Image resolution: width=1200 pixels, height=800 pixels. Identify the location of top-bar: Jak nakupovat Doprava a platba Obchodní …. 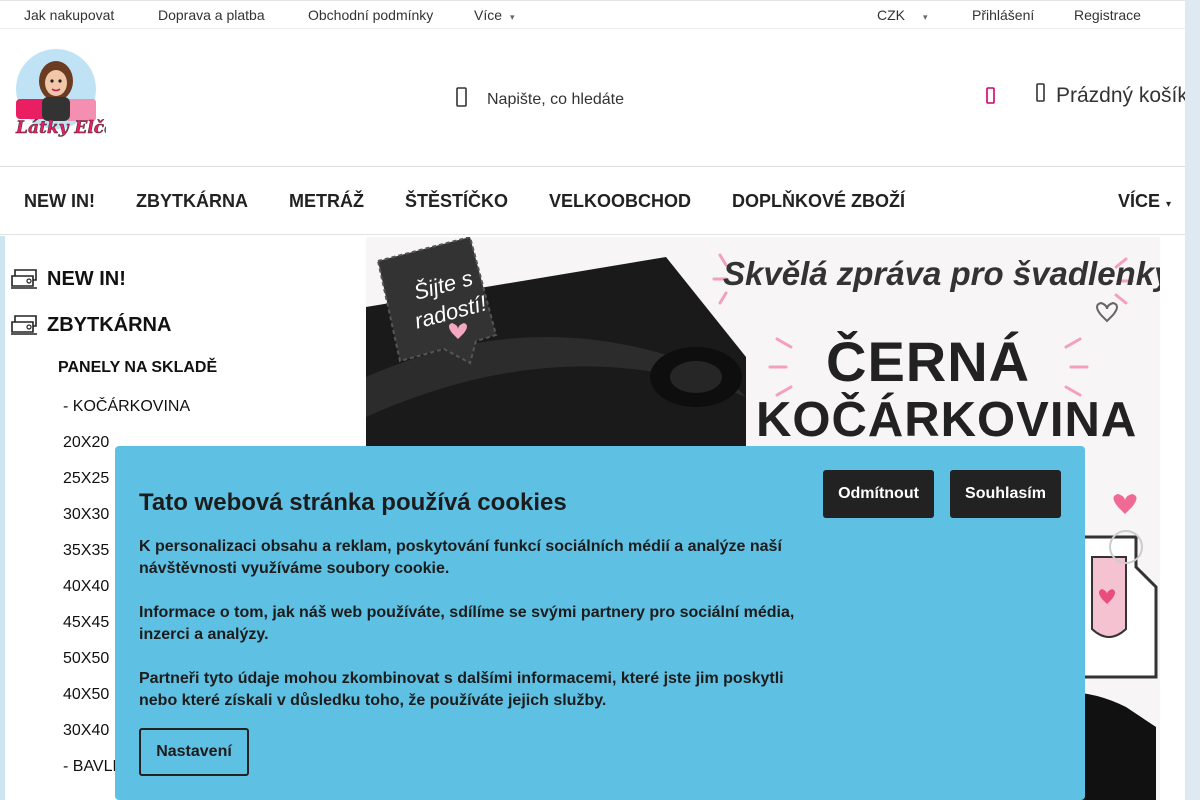
(592, 14).